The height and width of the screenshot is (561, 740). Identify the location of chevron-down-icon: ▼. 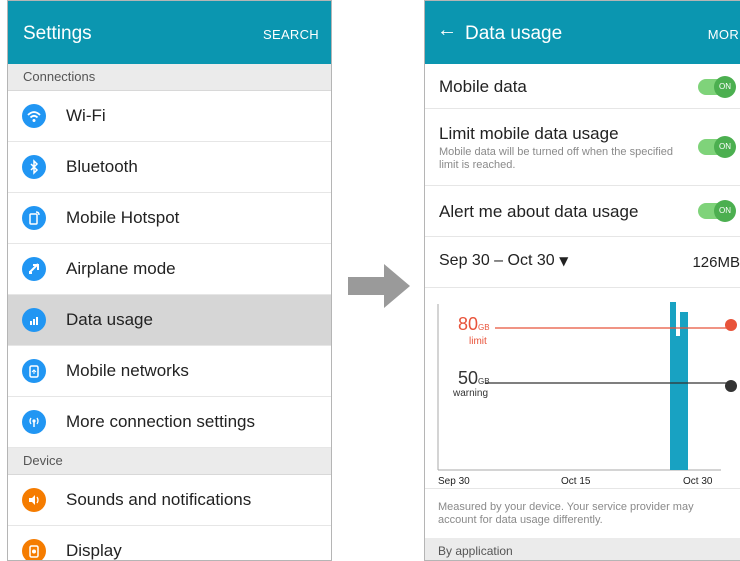
(564, 261).